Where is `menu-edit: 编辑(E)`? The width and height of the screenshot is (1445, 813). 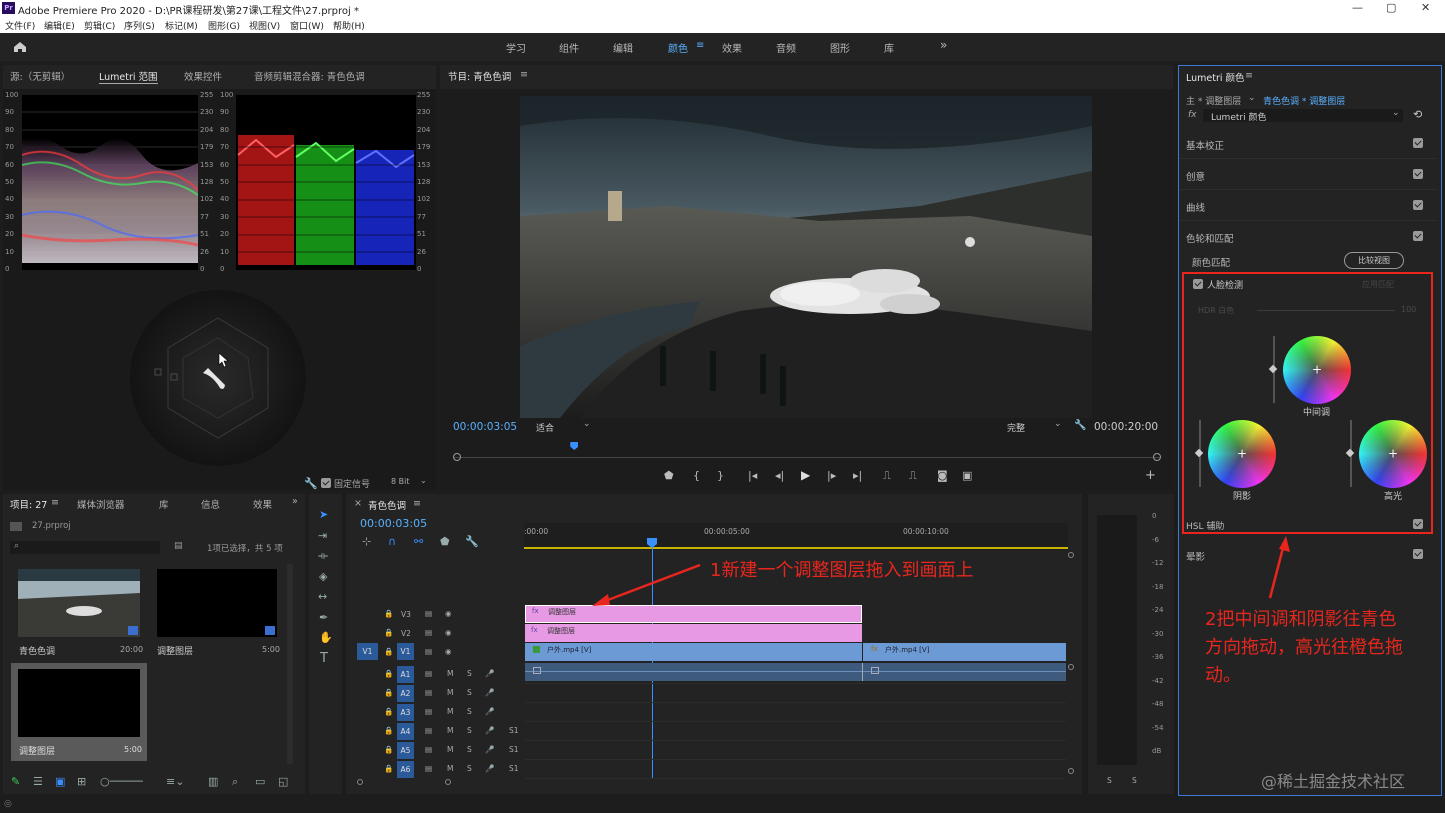
menu-edit: 编辑(E) is located at coordinates (59, 25).